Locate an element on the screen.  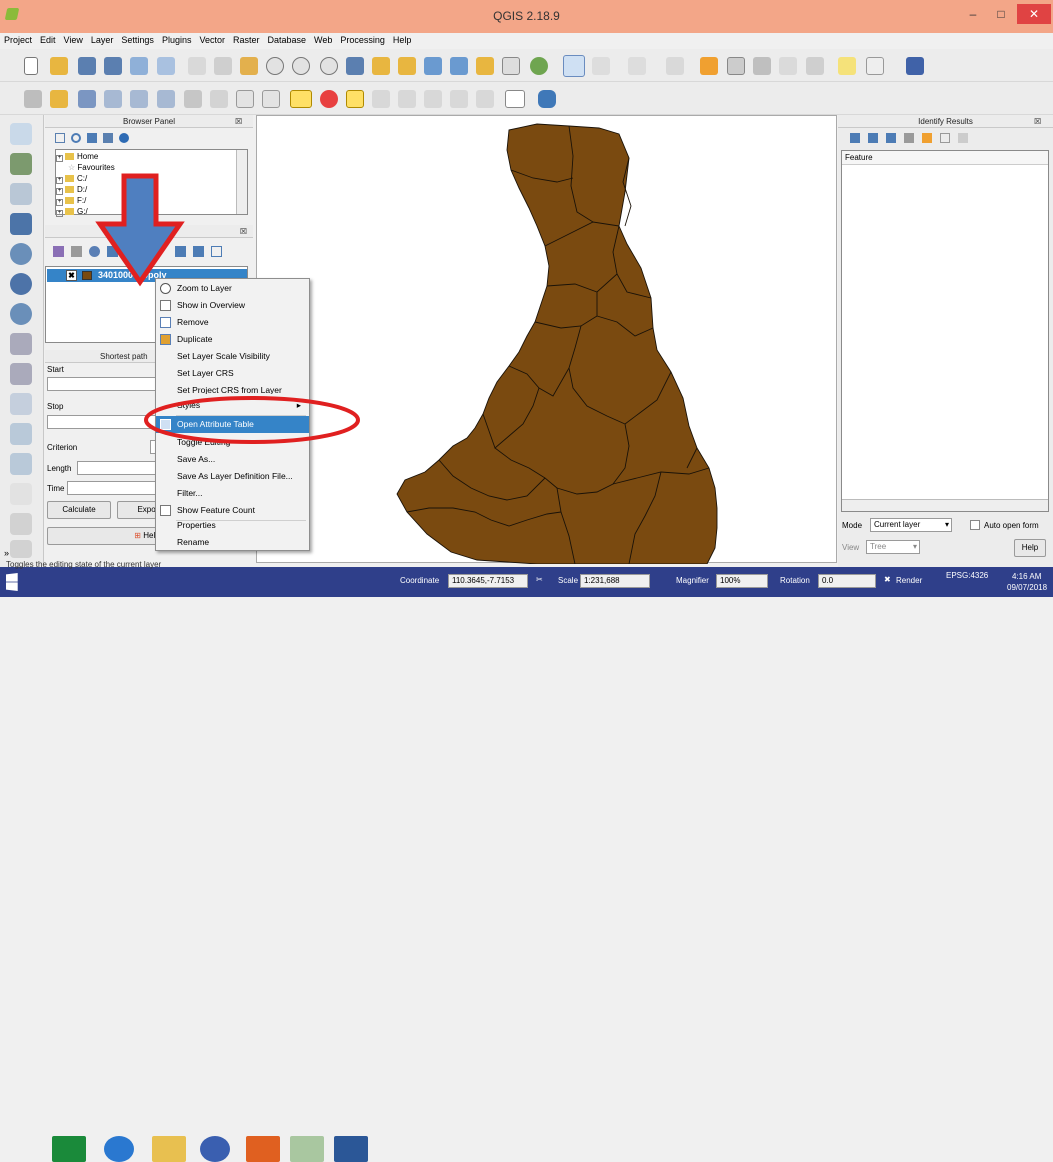
current-edits-icon is located at coordinates (33, 99).